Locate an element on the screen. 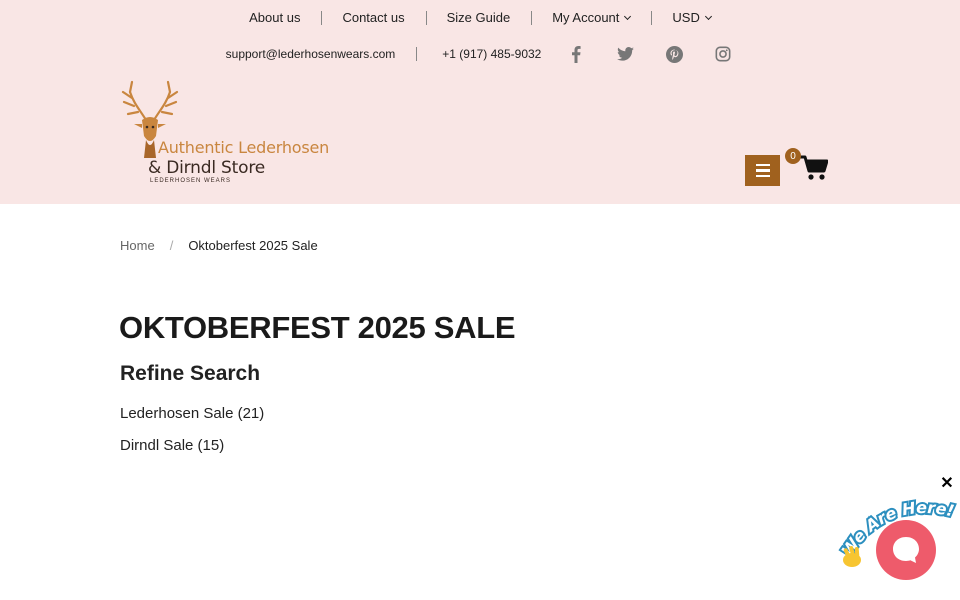  contact-us-link: Contact us is located at coordinates (373, 18).